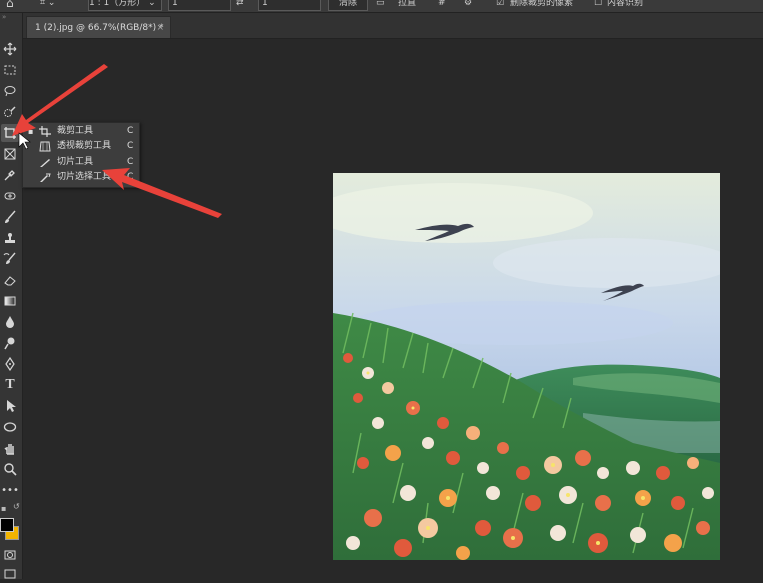 This screenshot has width=763, height=583. What do you see at coordinates (240, 5) in the screenshot?
I see `swap-icon: ⇄` at bounding box center [240, 5].